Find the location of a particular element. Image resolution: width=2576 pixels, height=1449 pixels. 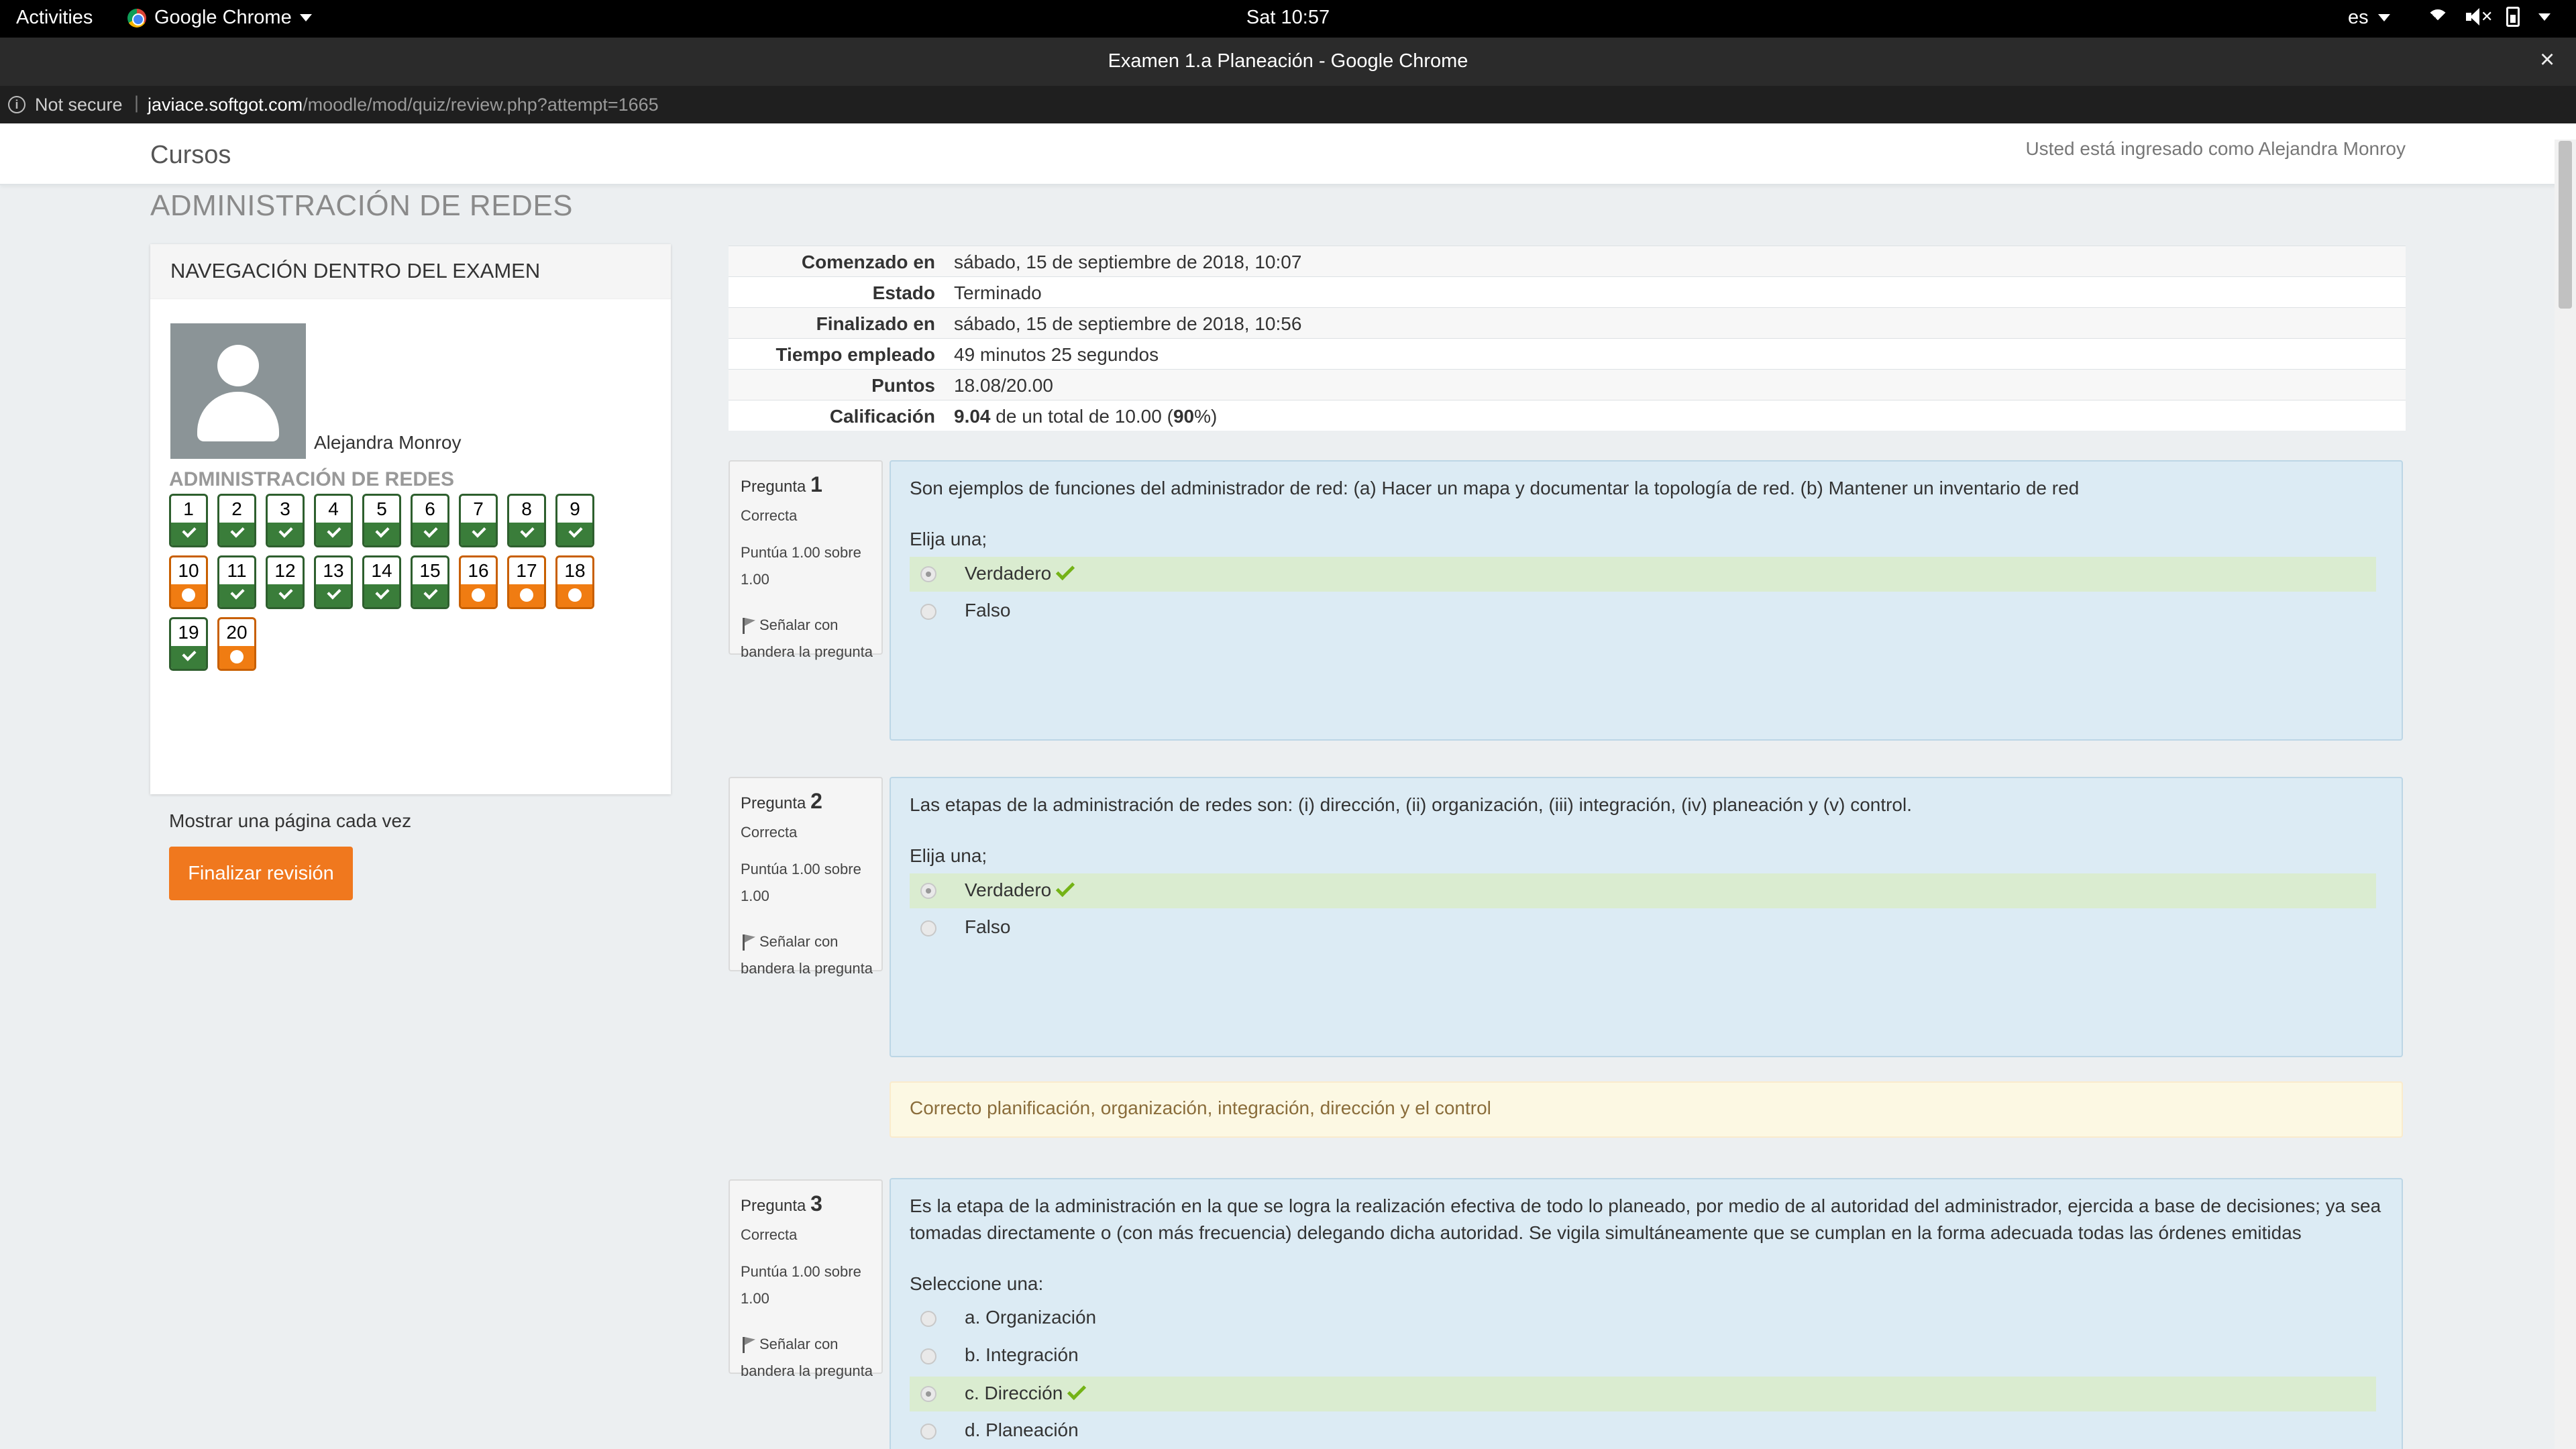

question-nav-button-12: 12 is located at coordinates (285, 582).